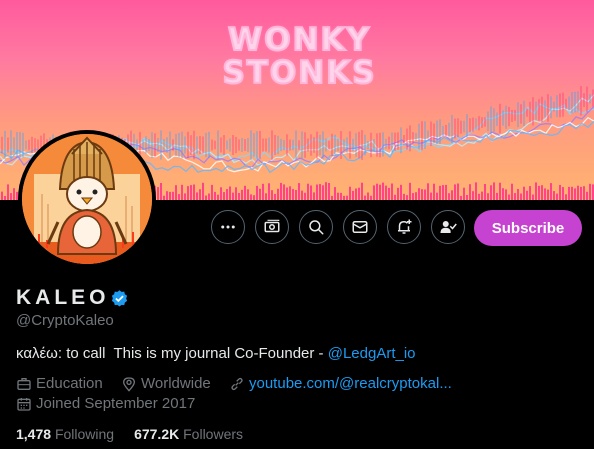 The height and width of the screenshot is (449, 594). I want to click on more-button, so click(228, 227).